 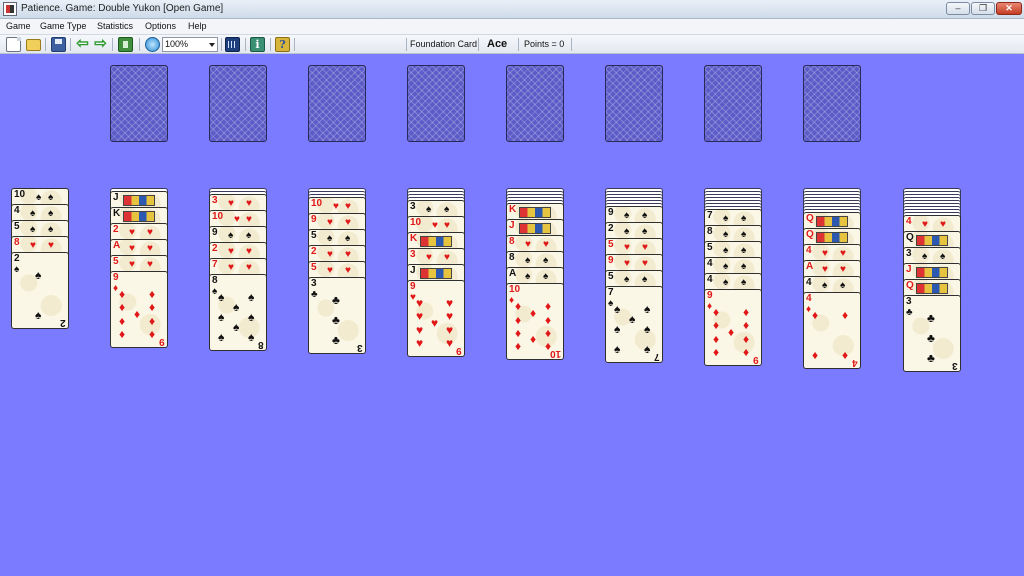 I want to click on playing-card: 4 ♦ ♦ ♦ ♦ ♦ 4, so click(x=832, y=330).